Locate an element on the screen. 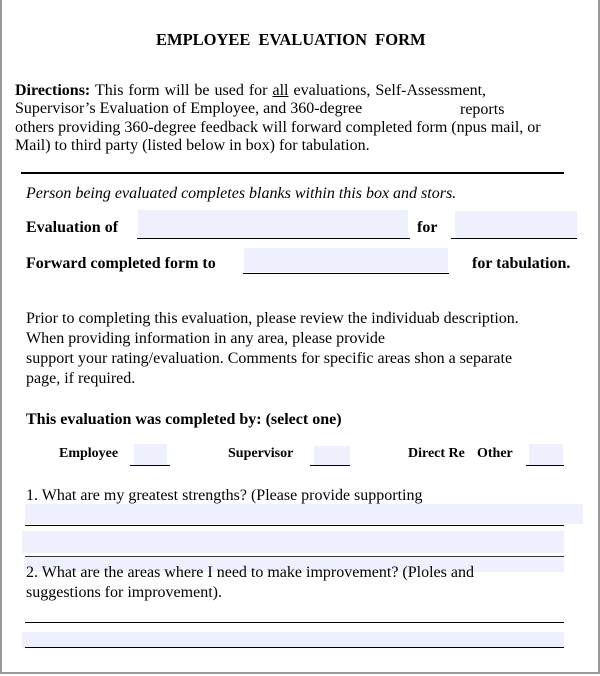 This screenshot has height=676, width=600. forward-label: Forward completed form to is located at coordinates (121, 263).